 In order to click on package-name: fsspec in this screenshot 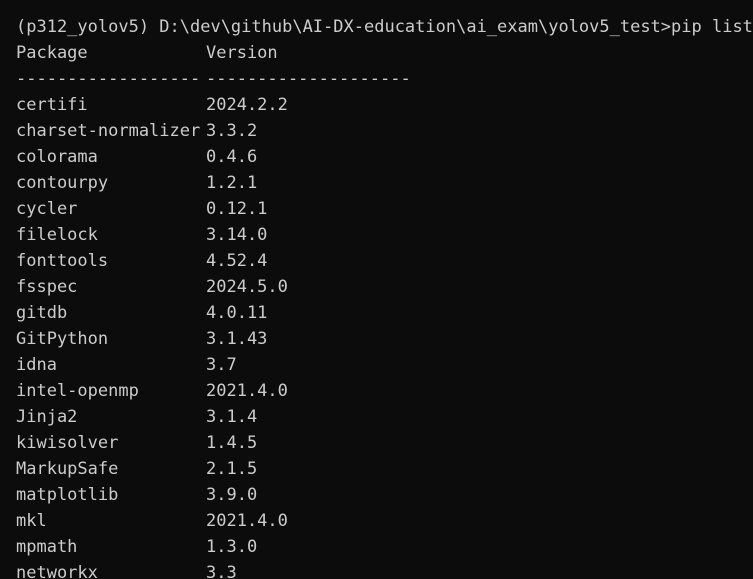, I will do `click(47, 287)`.